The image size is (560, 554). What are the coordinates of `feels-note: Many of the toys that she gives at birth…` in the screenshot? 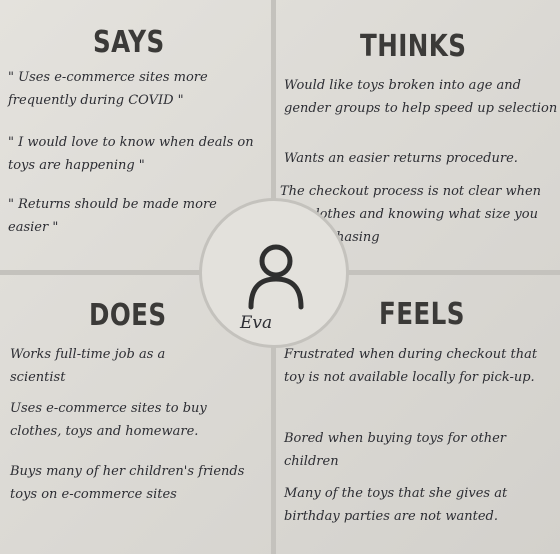 It's located at (396, 505).